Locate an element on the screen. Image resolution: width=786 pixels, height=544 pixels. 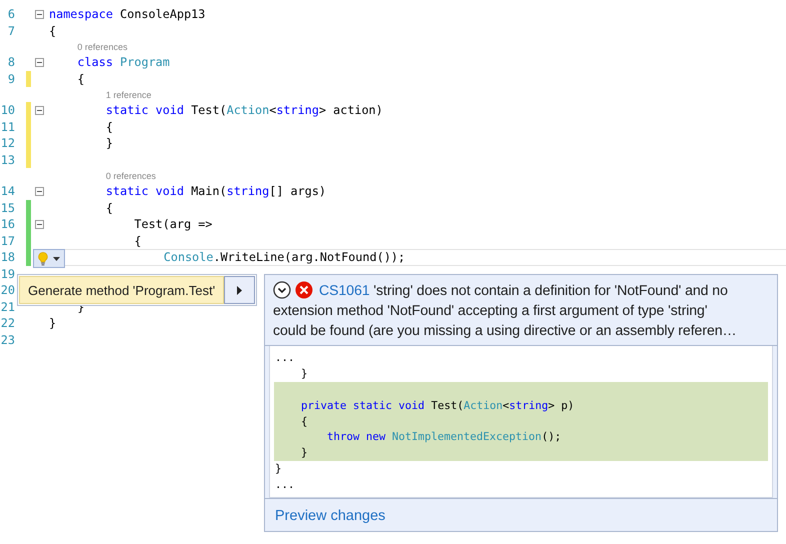
line-number: 6 is located at coordinates (10, 14).